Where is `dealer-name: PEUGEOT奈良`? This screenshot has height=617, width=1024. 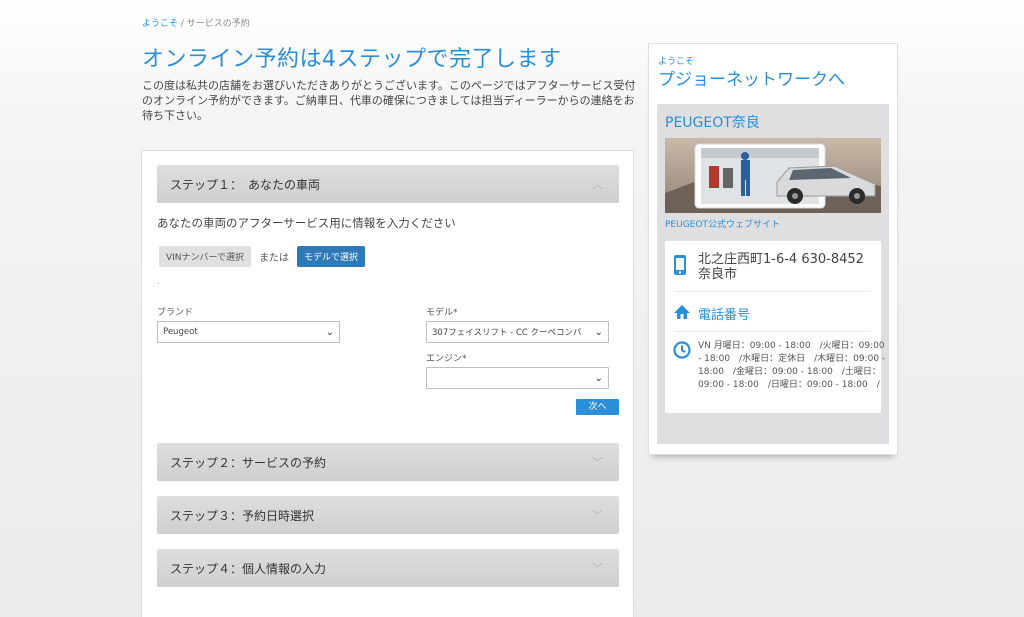 dealer-name: PEUGEOT奈良 is located at coordinates (712, 123).